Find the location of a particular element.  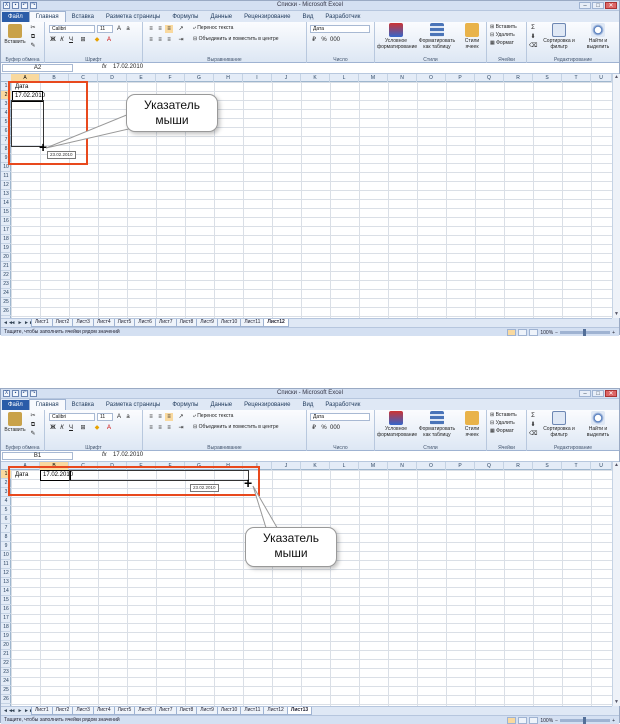

normal-view-icon is located at coordinates (512, 332).